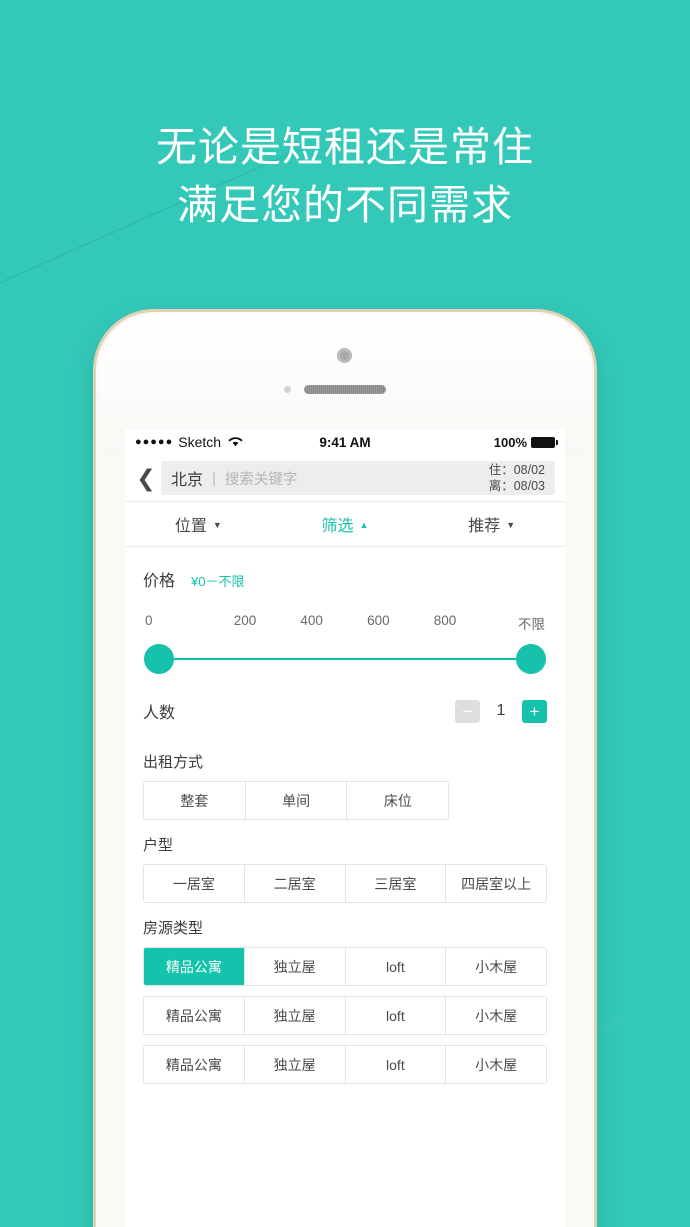  What do you see at coordinates (345, 176) in the screenshot?
I see `page-headline: 无论是短租还是常住 满足您的不同需求` at bounding box center [345, 176].